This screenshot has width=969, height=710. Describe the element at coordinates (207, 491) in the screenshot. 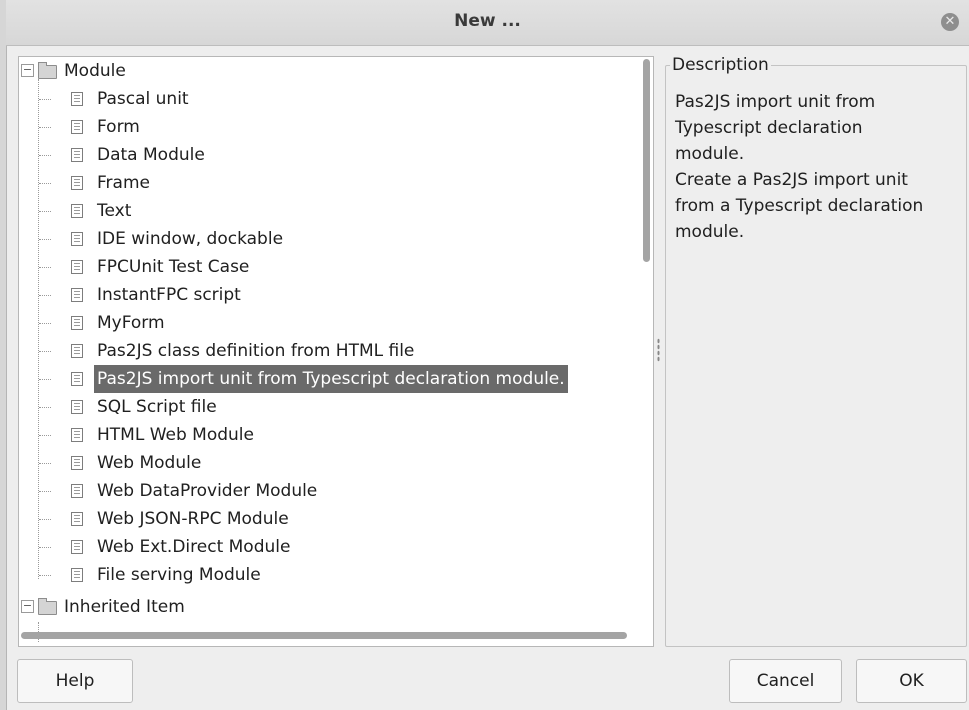

I see `tree-item-label: Web DataProvider Module` at that location.